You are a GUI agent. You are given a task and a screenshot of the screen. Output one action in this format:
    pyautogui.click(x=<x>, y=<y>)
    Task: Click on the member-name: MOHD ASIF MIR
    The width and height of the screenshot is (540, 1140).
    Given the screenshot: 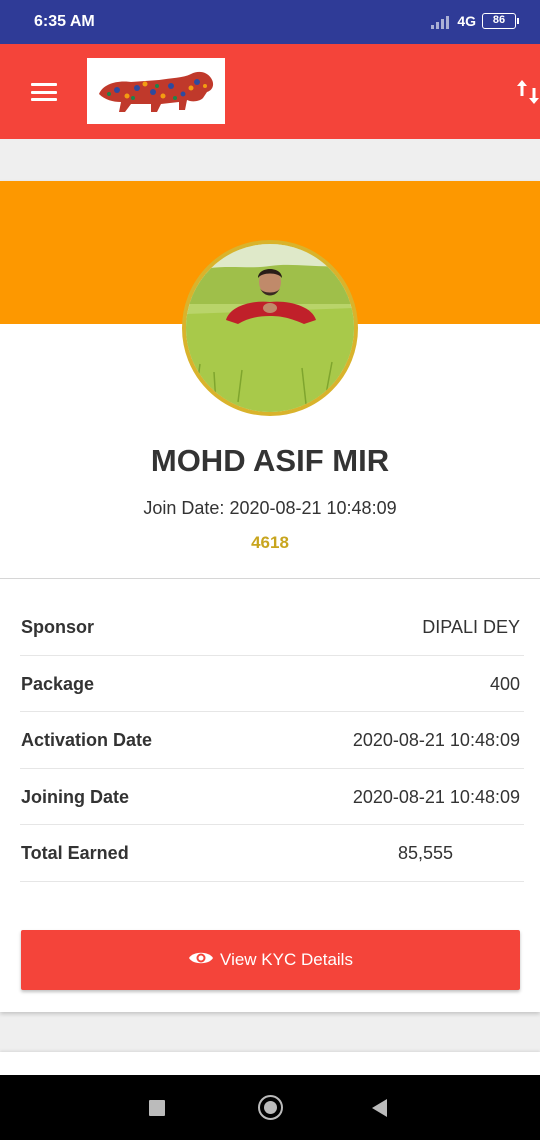 What is the action you would take?
    pyautogui.click(x=270, y=460)
    